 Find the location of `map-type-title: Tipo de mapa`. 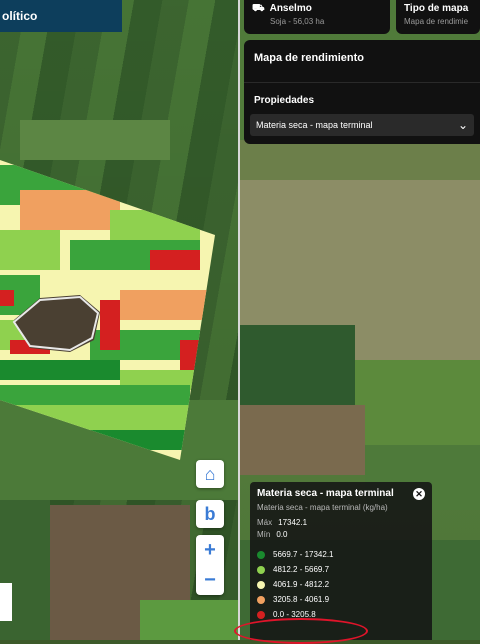

map-type-title: Tipo de mapa is located at coordinates (436, 8).